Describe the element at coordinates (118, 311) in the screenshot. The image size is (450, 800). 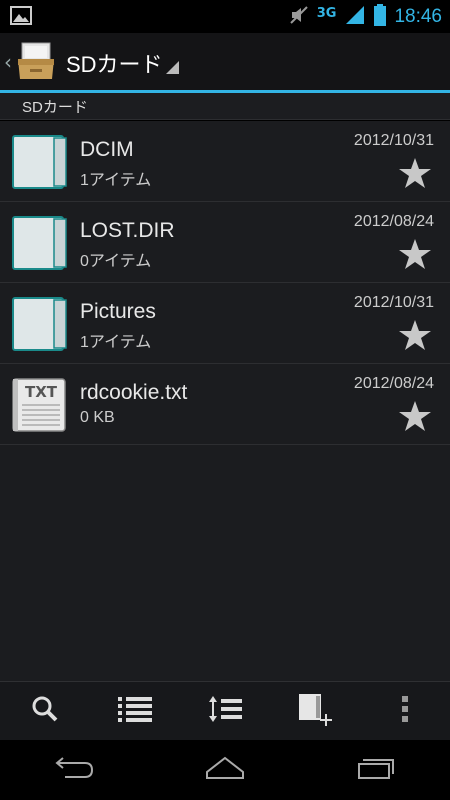
I see `file-name: Pictures` at that location.